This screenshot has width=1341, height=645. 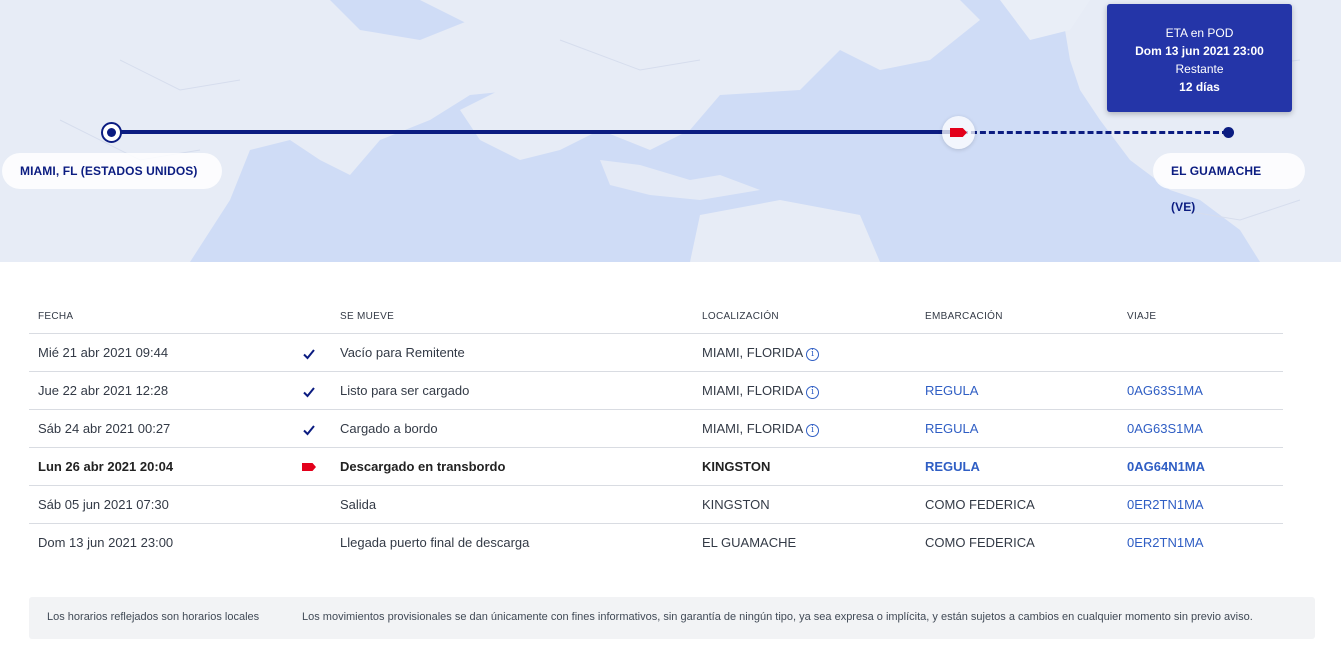 I want to click on destination-label: EL GUAMACHE (VE), so click(x=1229, y=183).